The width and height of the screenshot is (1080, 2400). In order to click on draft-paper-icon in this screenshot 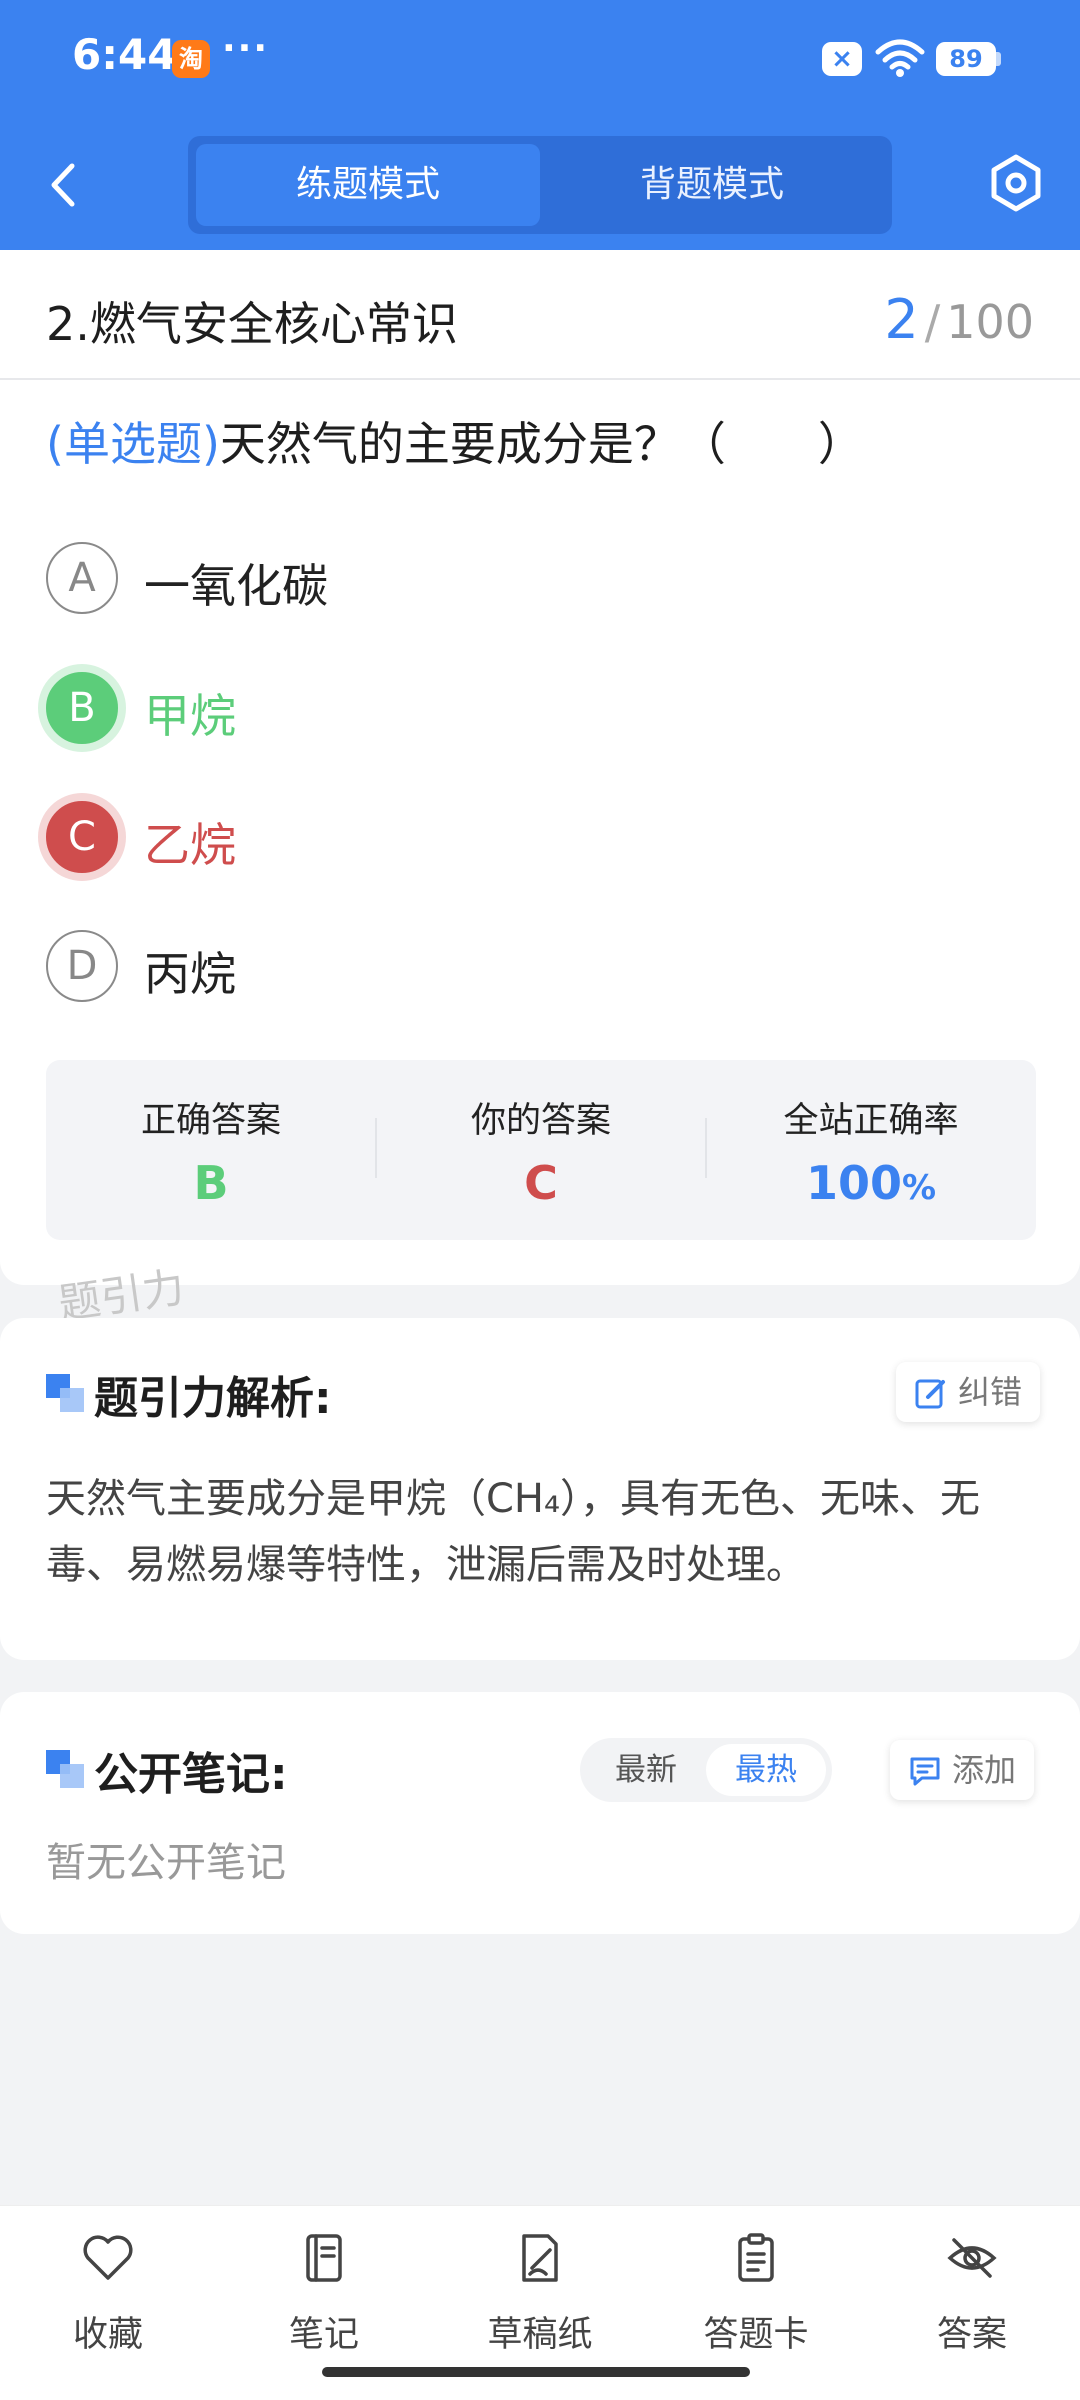, I will do `click(540, 2258)`.